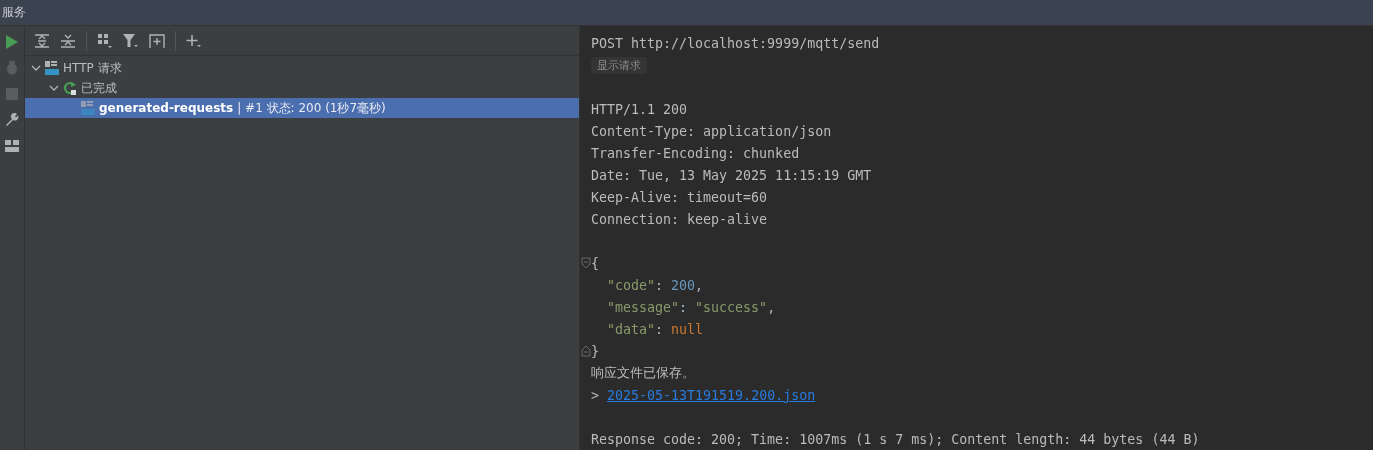  I want to click on tree-row: HTTP 请求, so click(302, 68).